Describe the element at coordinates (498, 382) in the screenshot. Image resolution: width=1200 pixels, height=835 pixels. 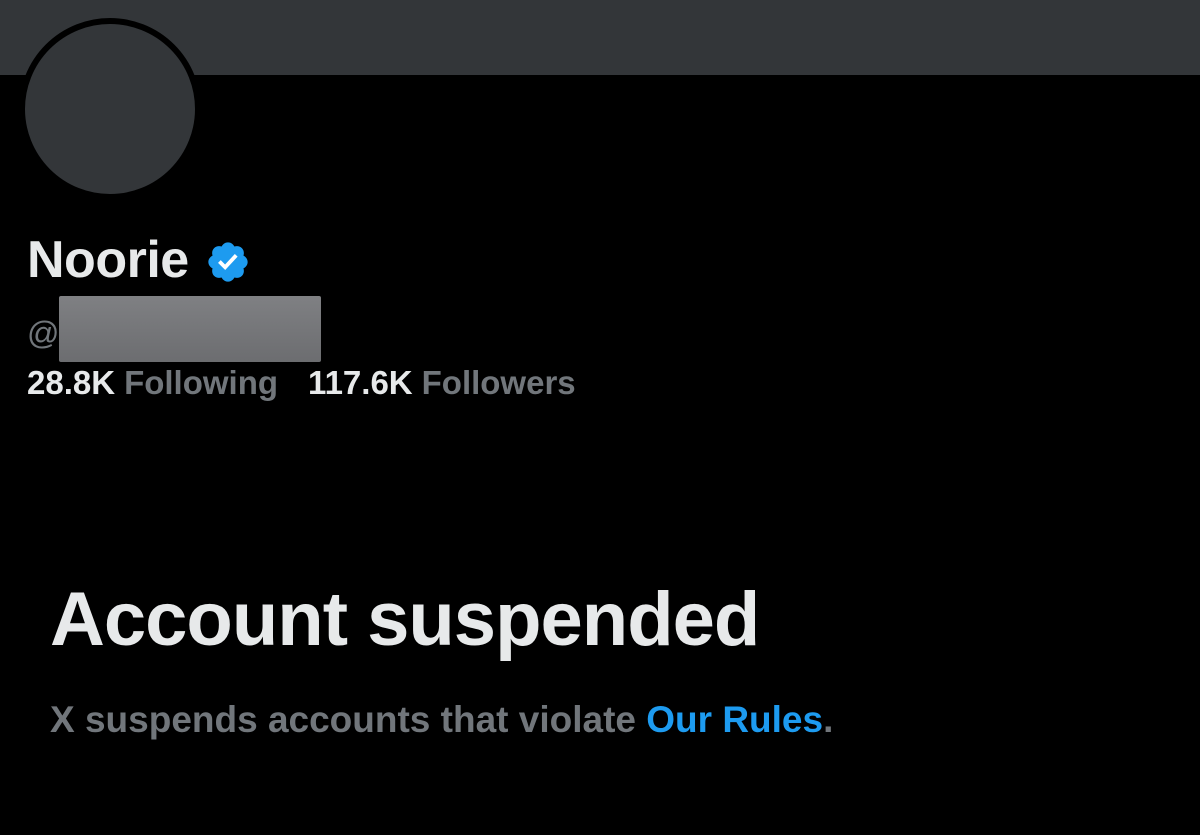
I see `followers-label: Followers` at that location.